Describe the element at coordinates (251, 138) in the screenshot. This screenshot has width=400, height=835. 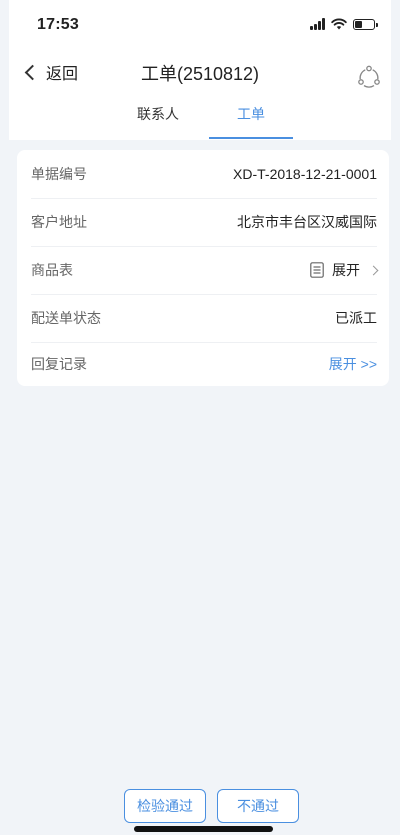
I see `tab-active-indicator` at that location.